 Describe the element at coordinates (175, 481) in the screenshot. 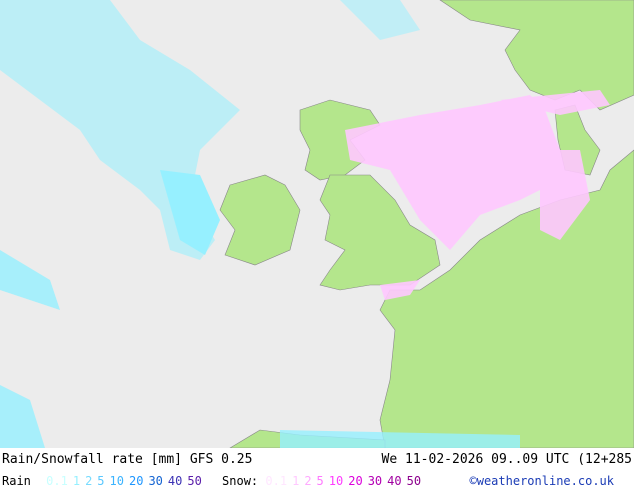

I see `rain-scale-value: 40` at that location.